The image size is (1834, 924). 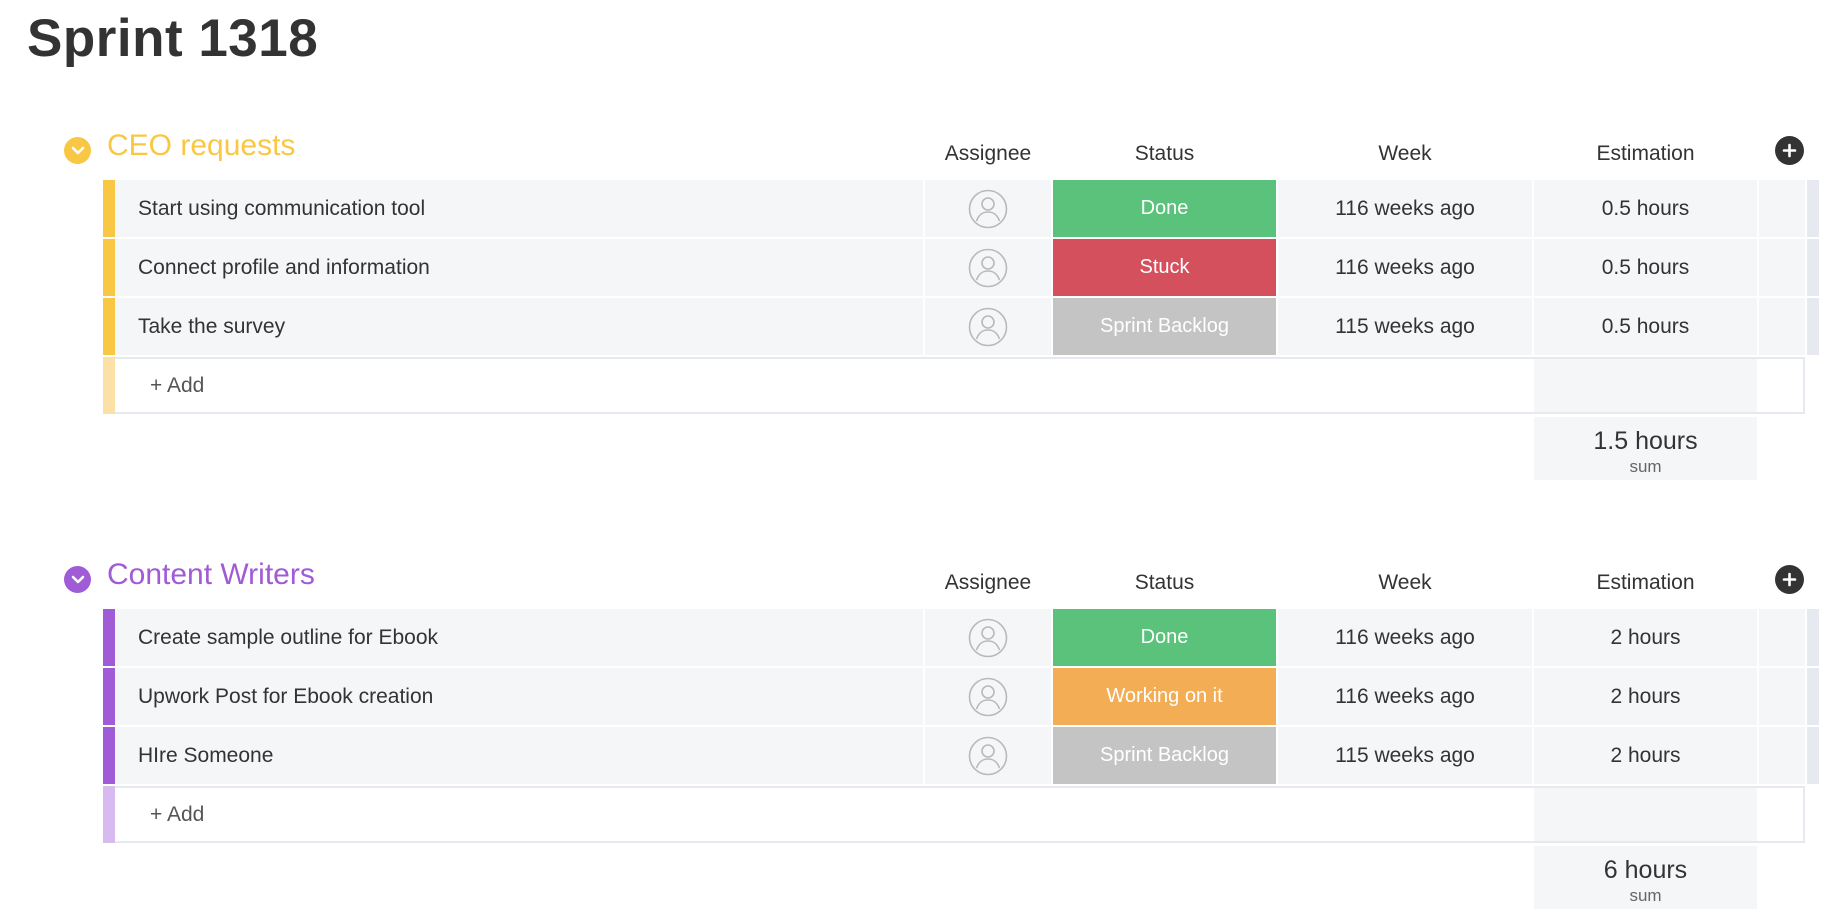 I want to click on group-title: CEO requests, so click(x=201, y=146).